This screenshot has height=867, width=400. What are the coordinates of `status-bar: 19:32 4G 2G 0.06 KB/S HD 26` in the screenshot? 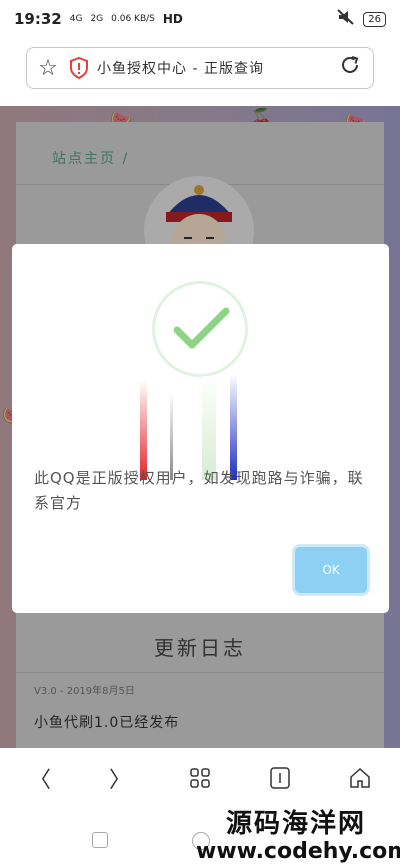 It's located at (200, 19).